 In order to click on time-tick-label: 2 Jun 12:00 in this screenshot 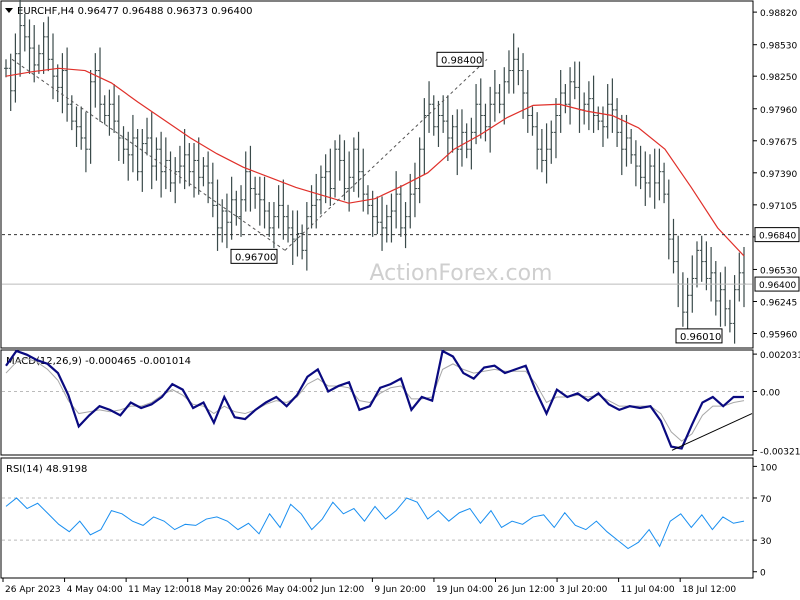, I will do `click(339, 590)`.